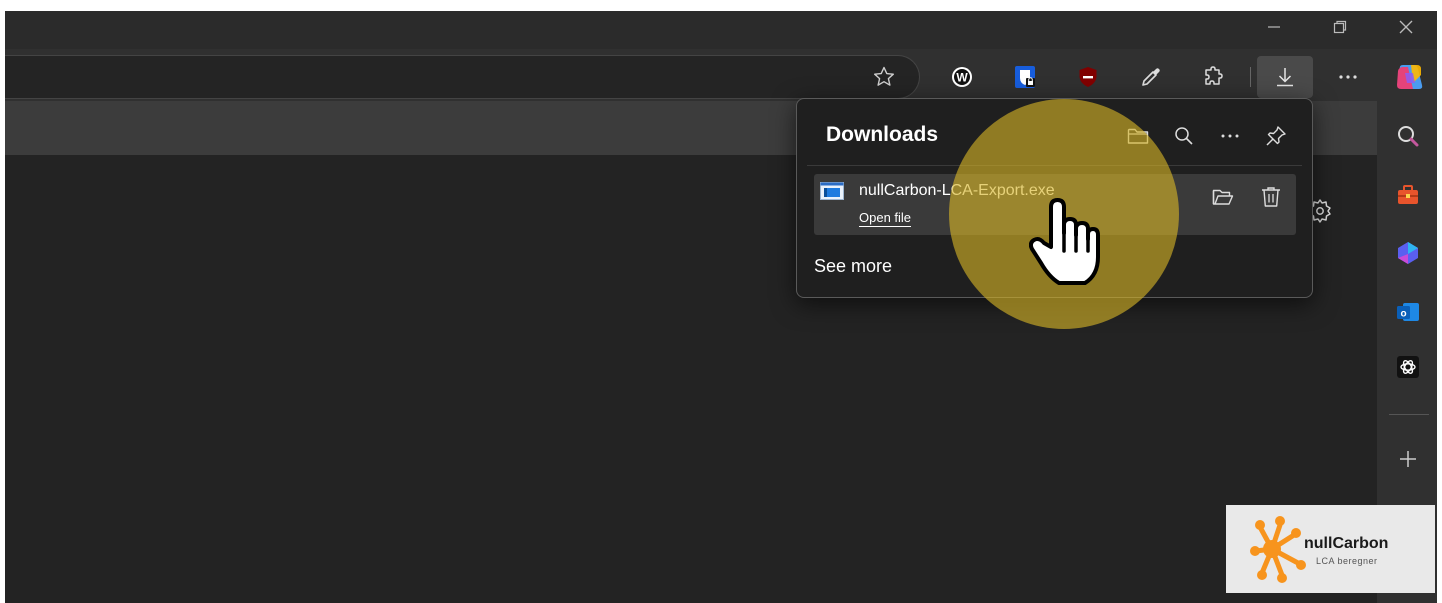 The width and height of the screenshot is (1442, 603). I want to click on extensions-button, so click(1214, 77).